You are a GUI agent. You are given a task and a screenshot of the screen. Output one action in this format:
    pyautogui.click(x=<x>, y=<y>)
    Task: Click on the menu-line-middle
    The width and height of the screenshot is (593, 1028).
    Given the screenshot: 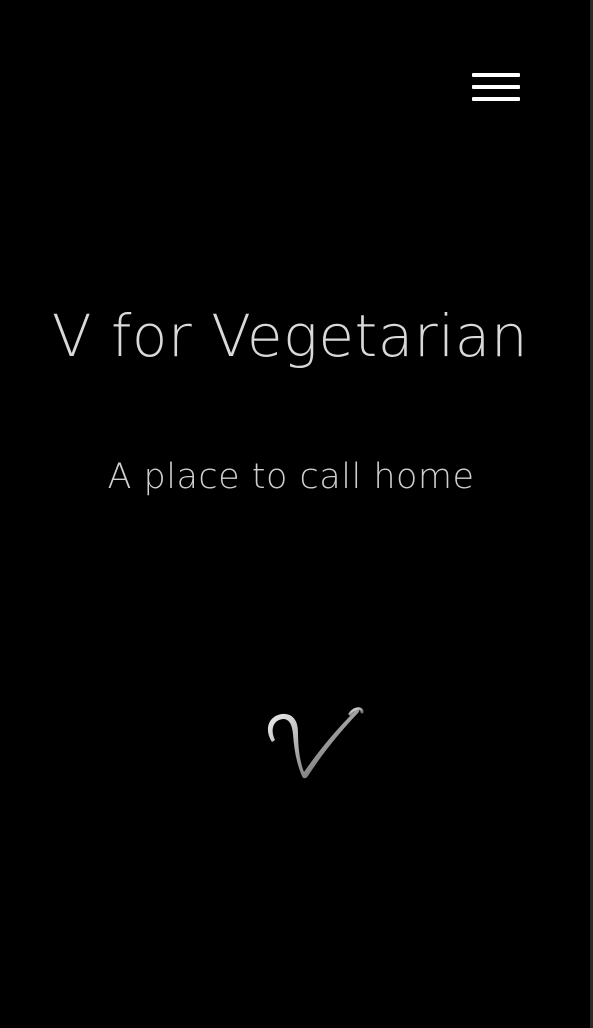 What is the action you would take?
    pyautogui.click(x=496, y=87)
    